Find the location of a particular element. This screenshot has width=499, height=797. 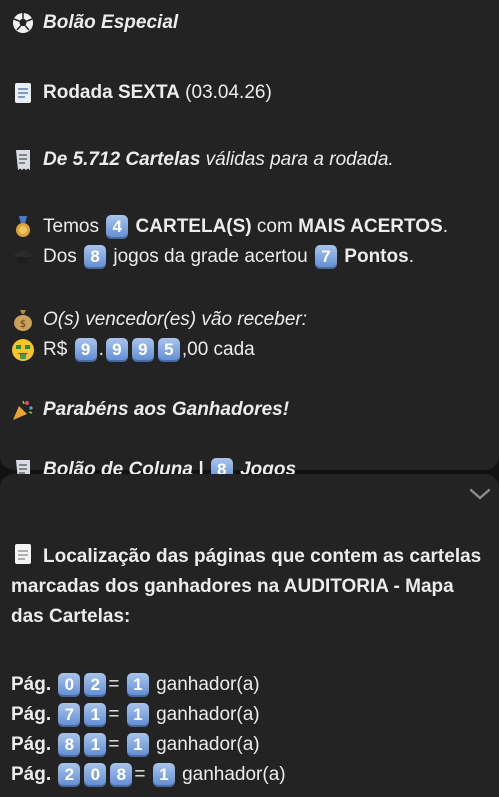

title-line: Bolão Especial is located at coordinates (255, 23).